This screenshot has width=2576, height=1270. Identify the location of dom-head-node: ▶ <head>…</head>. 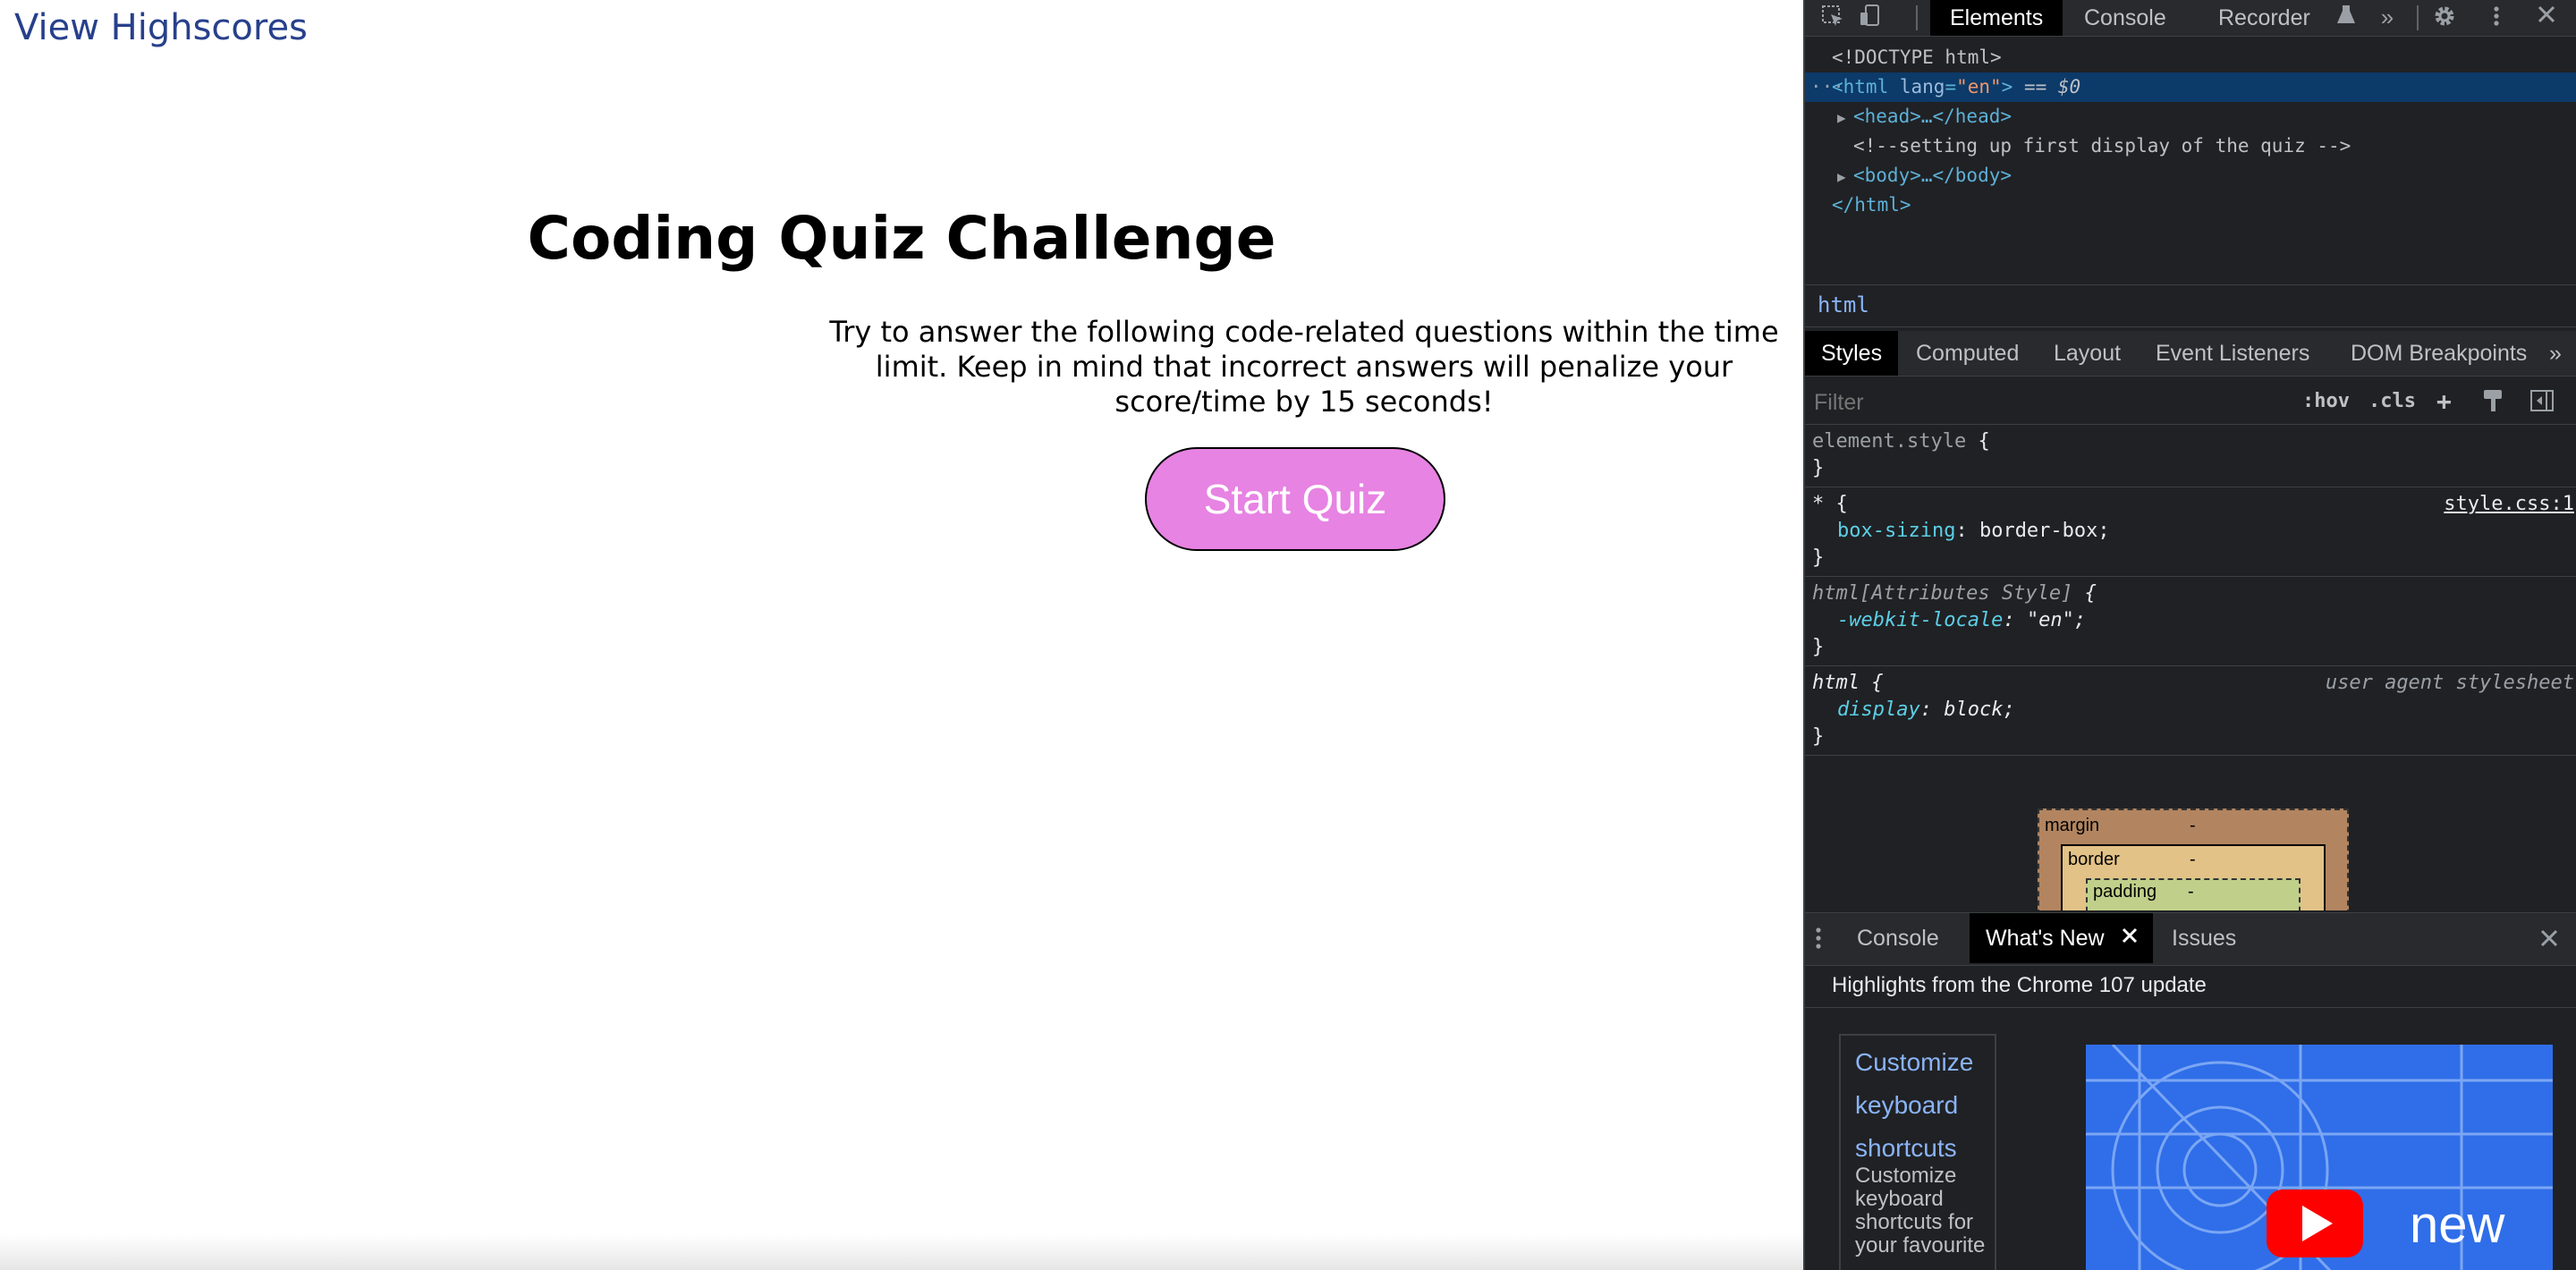
(1924, 116).